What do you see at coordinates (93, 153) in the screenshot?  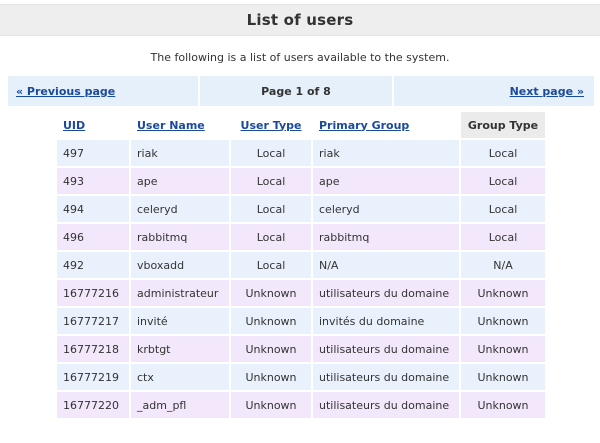 I see `uid-cell: 497` at bounding box center [93, 153].